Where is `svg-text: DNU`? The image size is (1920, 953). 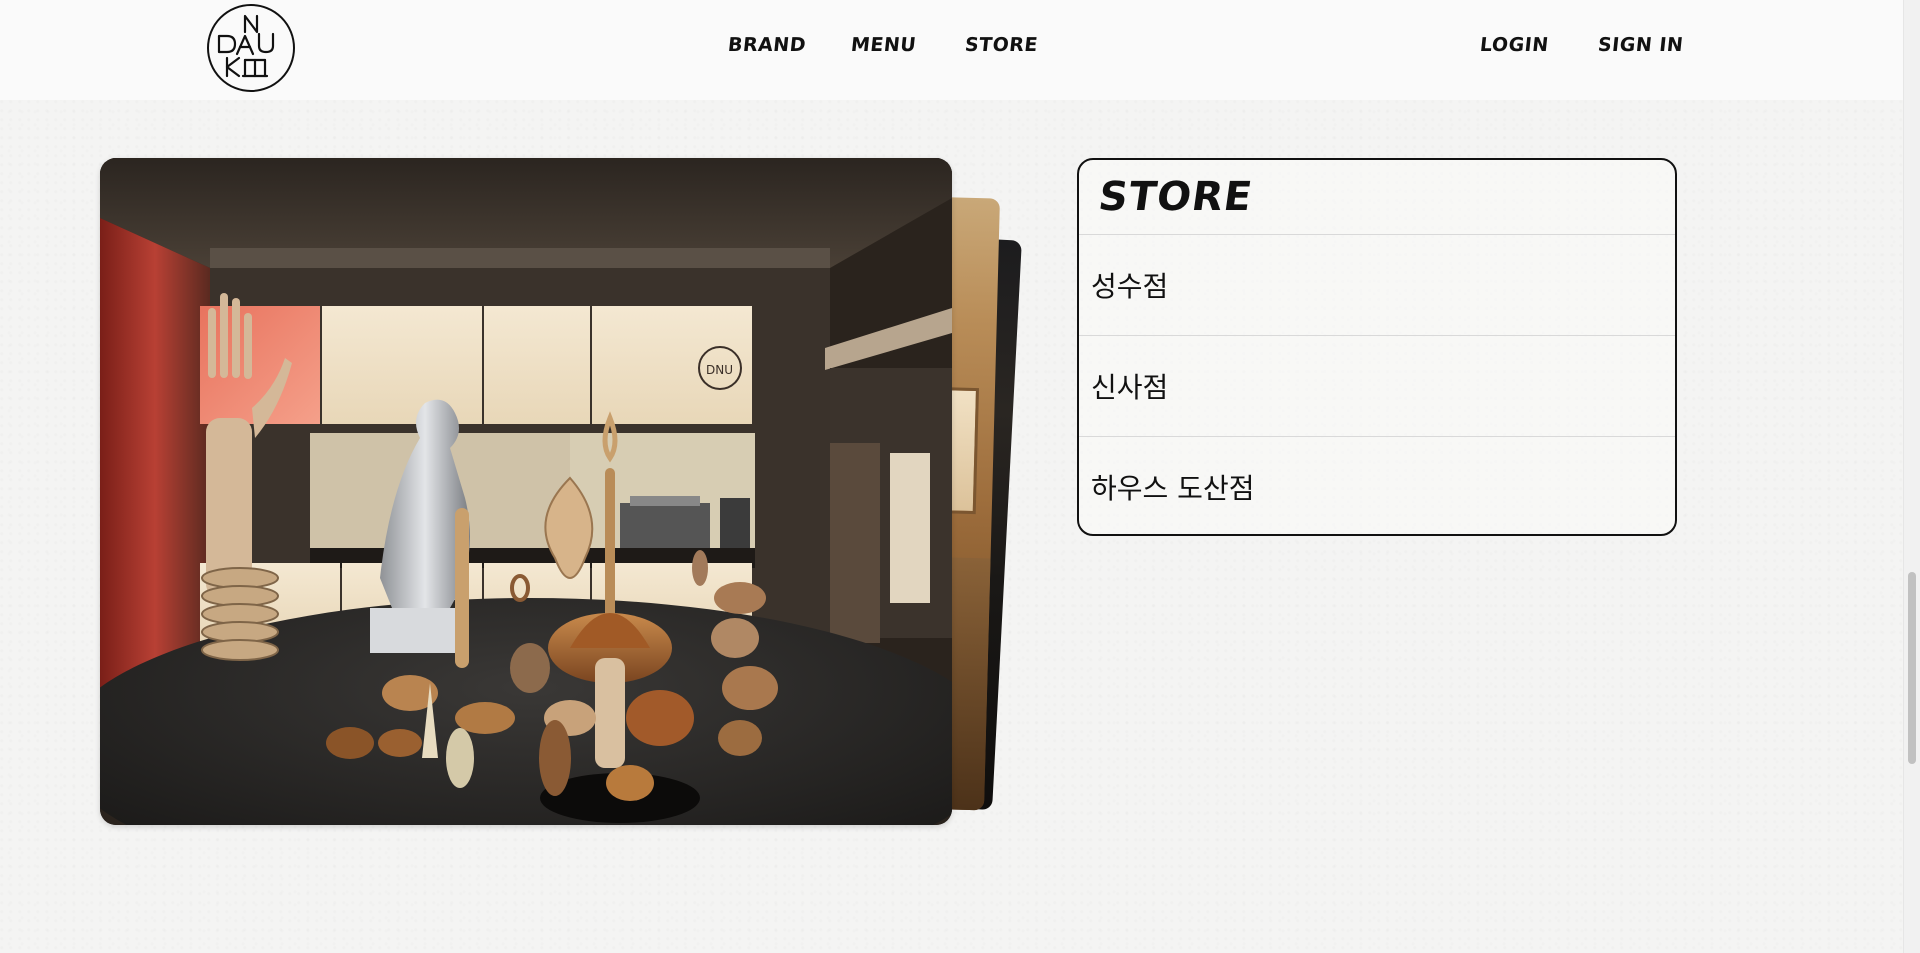
svg-text: DNU is located at coordinates (719, 370).